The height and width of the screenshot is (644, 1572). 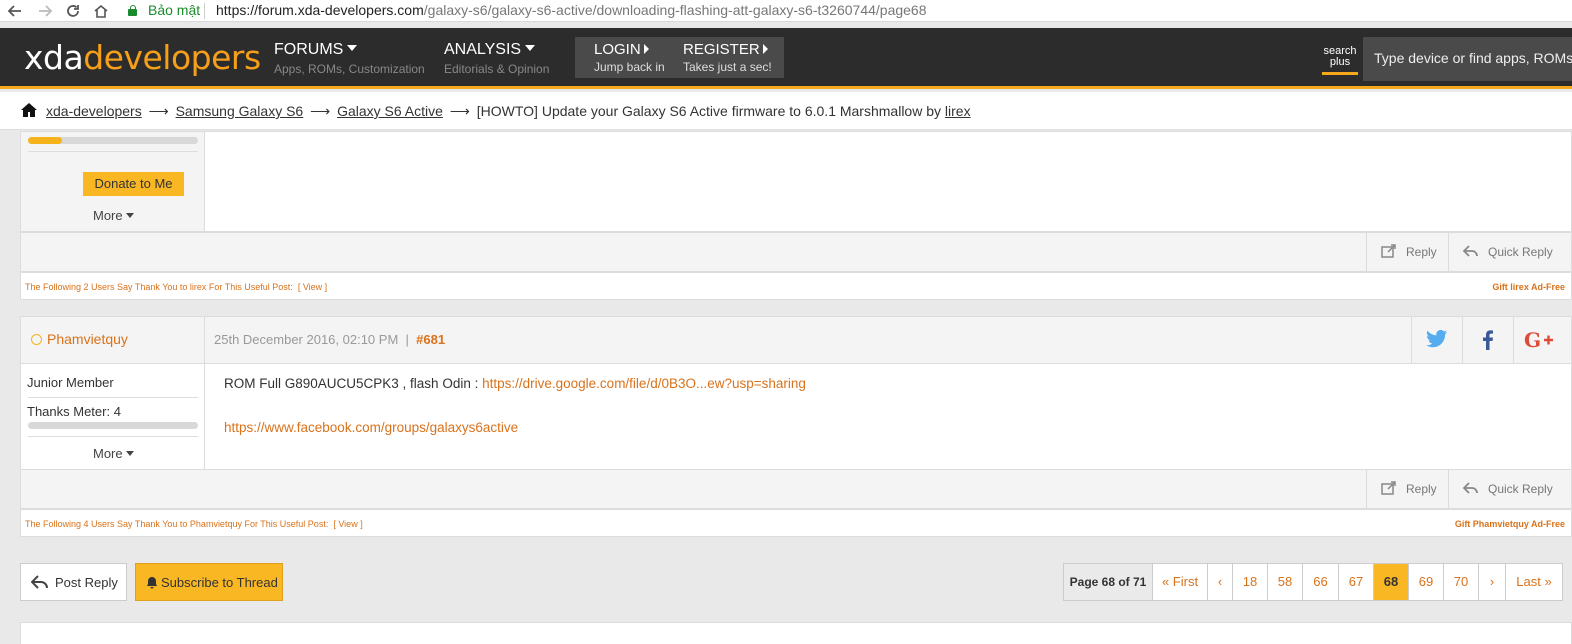 What do you see at coordinates (113, 140) in the screenshot?
I see `thanks-meter-bar` at bounding box center [113, 140].